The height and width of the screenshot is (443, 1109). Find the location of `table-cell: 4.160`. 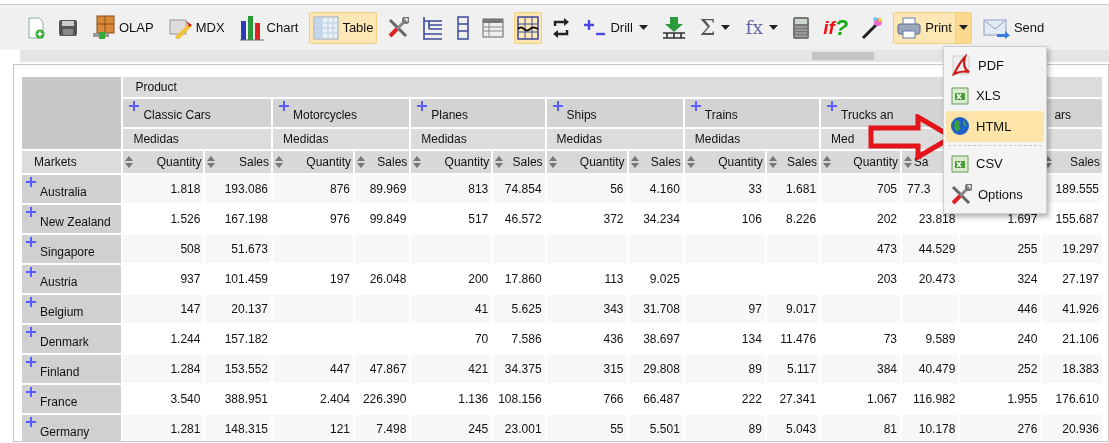

table-cell: 4.160 is located at coordinates (655, 189).